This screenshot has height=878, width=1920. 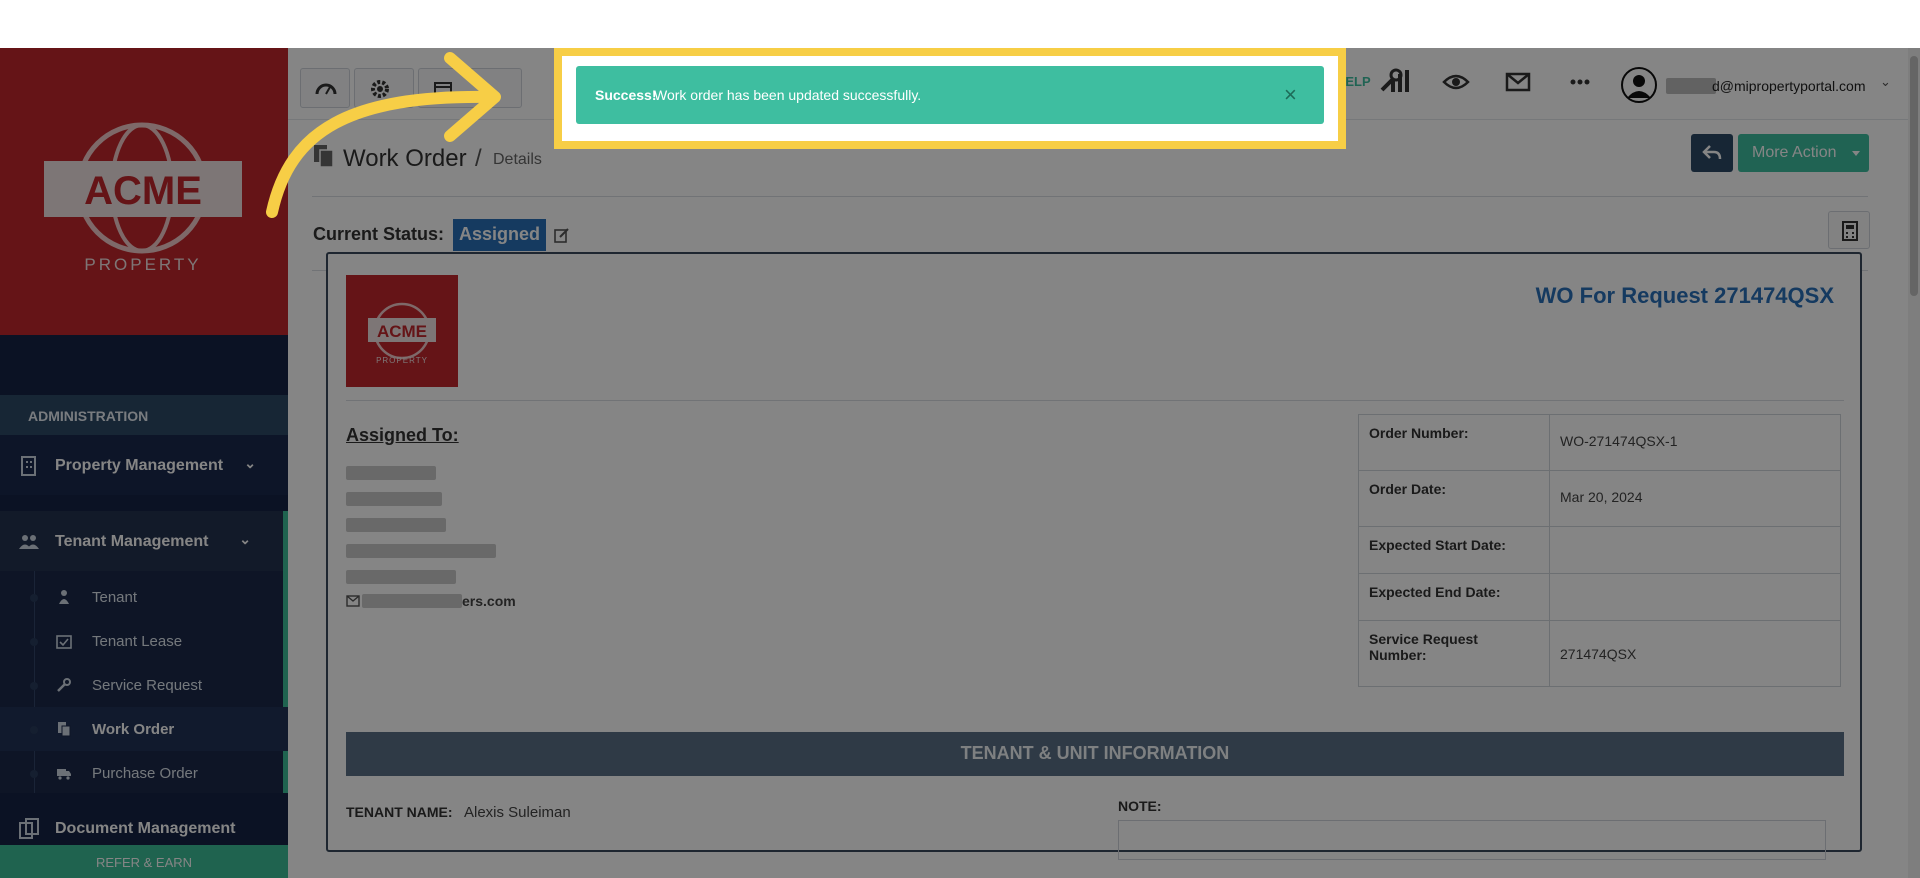 What do you see at coordinates (383, 135) in the screenshot?
I see `tutorial-arrow` at bounding box center [383, 135].